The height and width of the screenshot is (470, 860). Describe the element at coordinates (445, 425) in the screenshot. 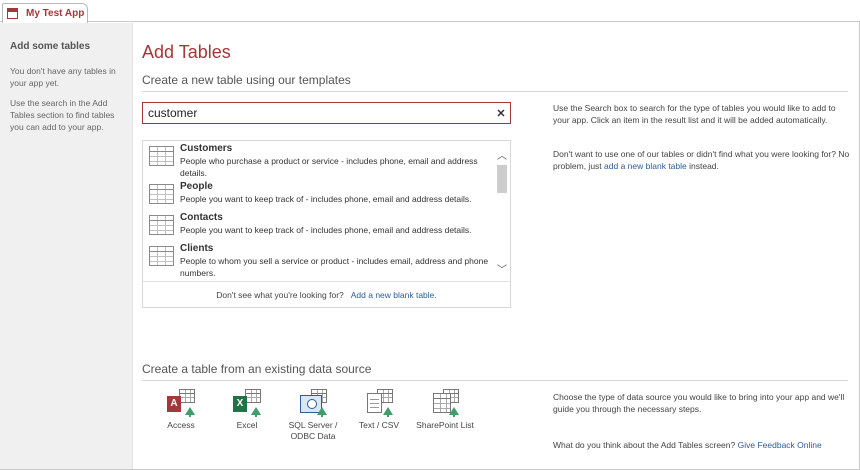

I see `source-label: SharePoint List` at that location.